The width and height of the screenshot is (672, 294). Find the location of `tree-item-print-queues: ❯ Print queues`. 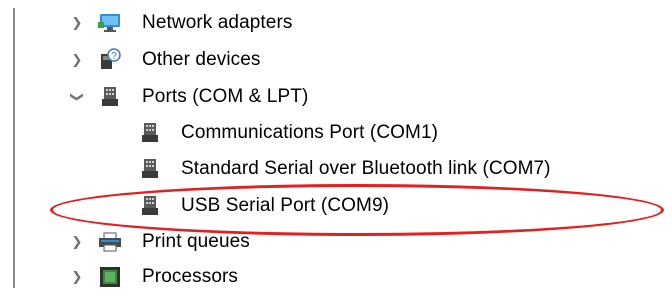

tree-item-print-queues: ❯ Print queues is located at coordinates (336, 242).